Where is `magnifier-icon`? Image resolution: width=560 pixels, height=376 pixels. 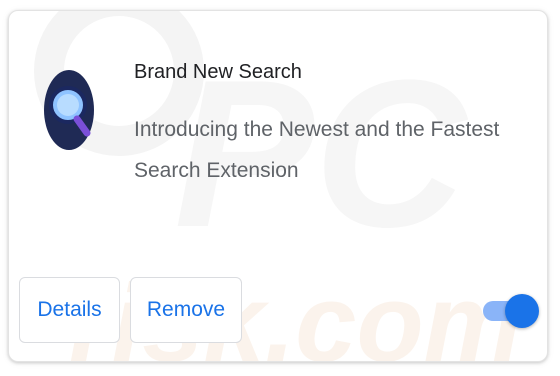
magnifier-icon is located at coordinates (69, 110).